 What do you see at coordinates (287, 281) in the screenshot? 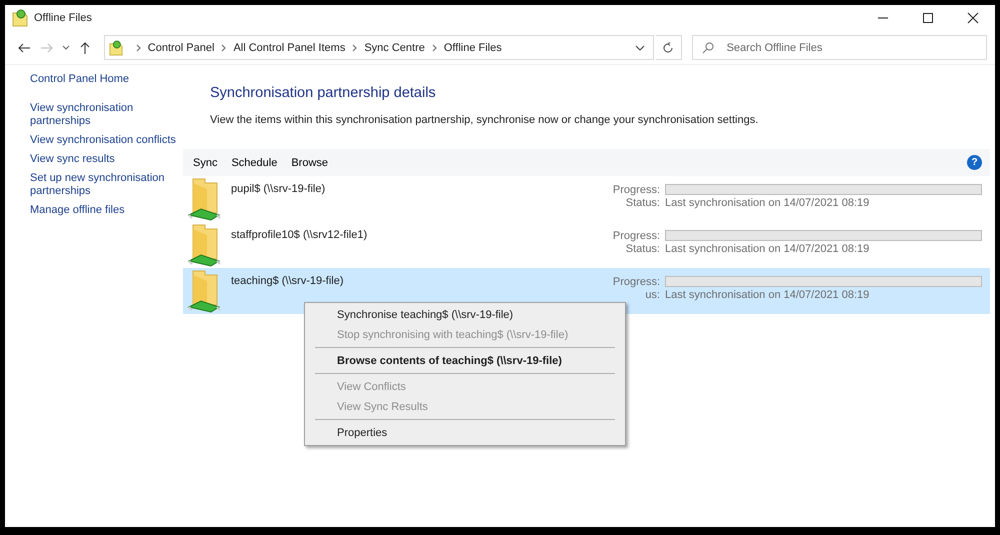
I see `partnership-name: teaching$ (\\srv-19-file)` at bounding box center [287, 281].